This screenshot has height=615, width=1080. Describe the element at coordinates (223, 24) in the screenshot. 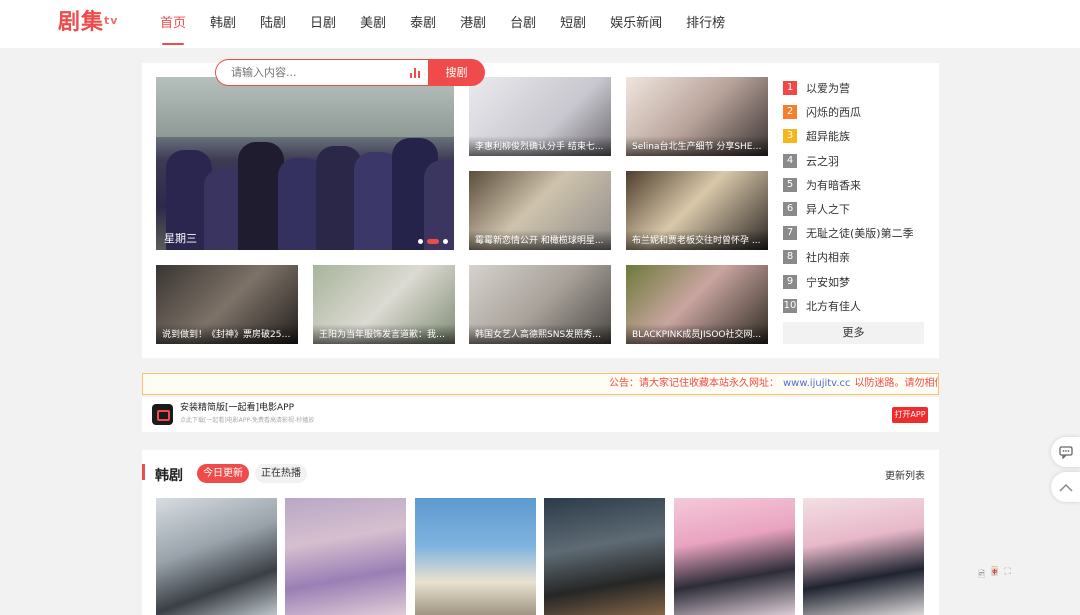

I see `nav-korean: 韩剧` at that location.